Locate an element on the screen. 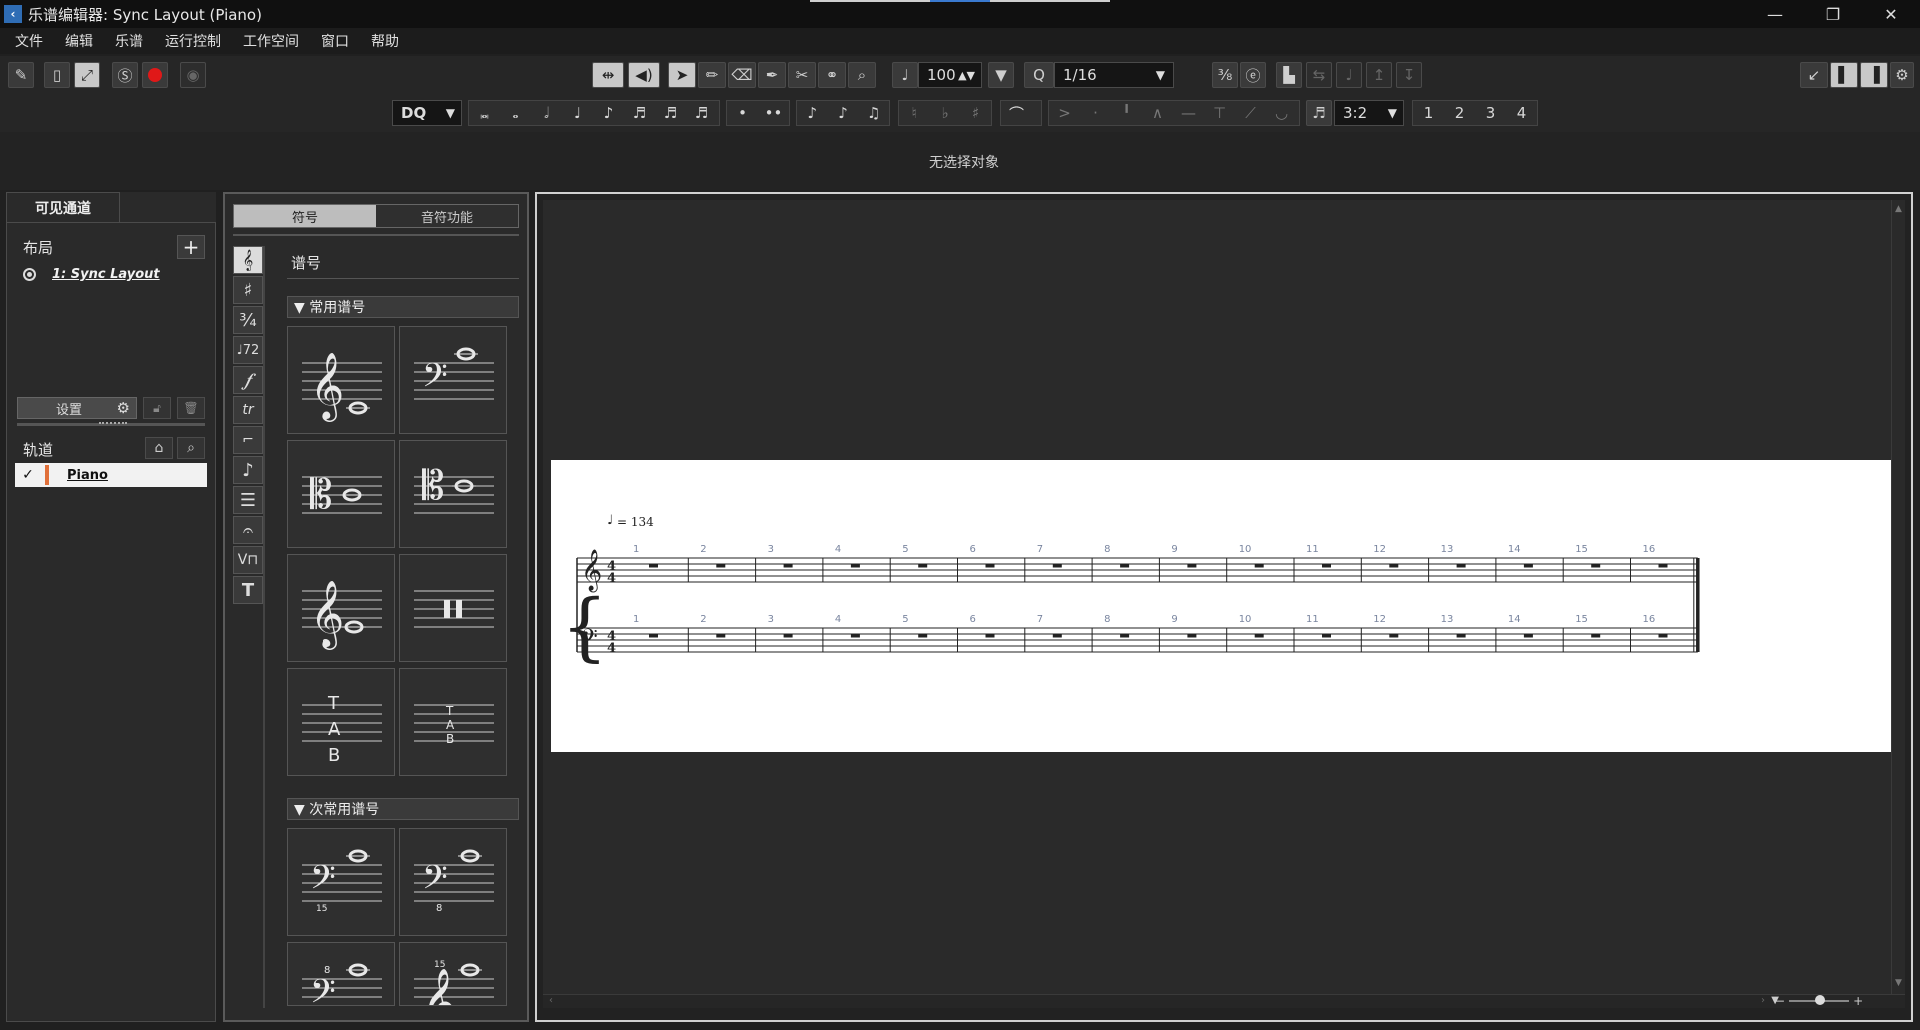 The width and height of the screenshot is (1920, 1030). bass-8va-clef-tile: 𝄢 8 is located at coordinates (341, 974).